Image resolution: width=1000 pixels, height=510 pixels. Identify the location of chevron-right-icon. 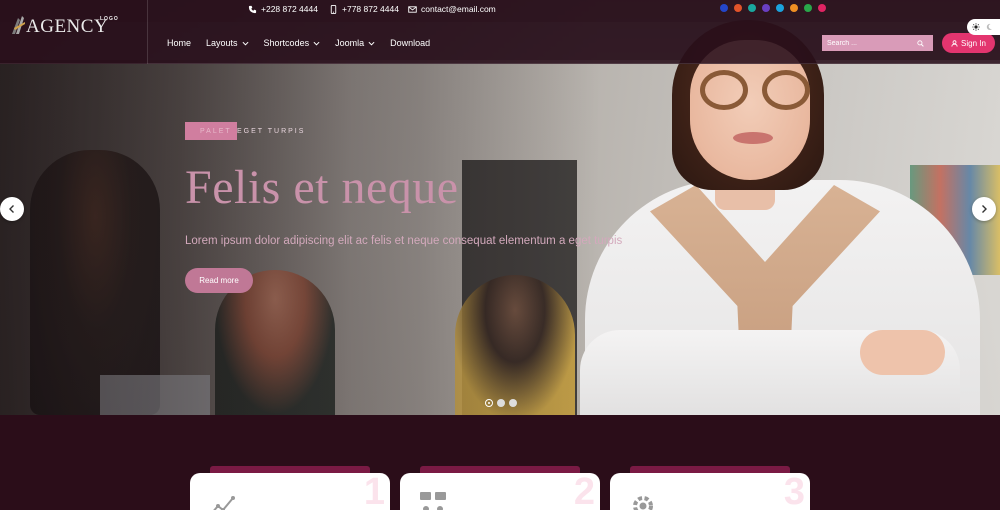
(984, 209).